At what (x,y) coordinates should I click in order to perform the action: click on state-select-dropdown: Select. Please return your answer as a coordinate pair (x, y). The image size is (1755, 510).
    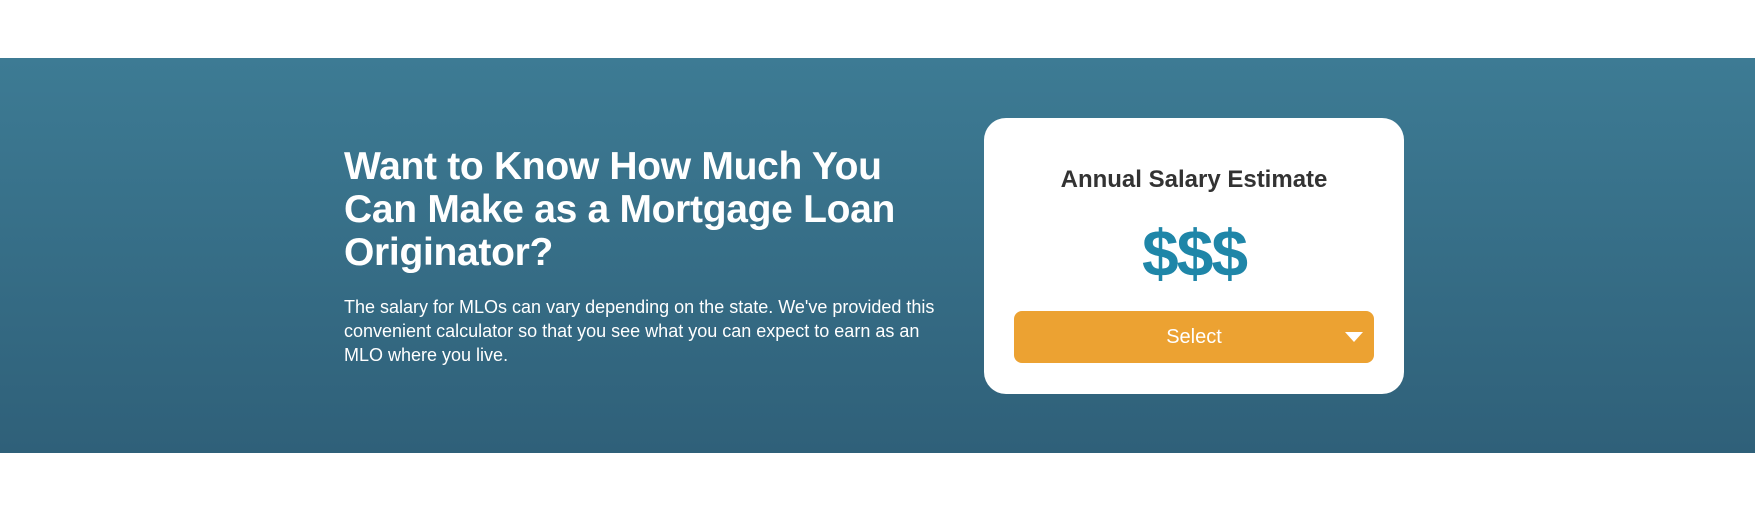
    Looking at the image, I should click on (1194, 337).